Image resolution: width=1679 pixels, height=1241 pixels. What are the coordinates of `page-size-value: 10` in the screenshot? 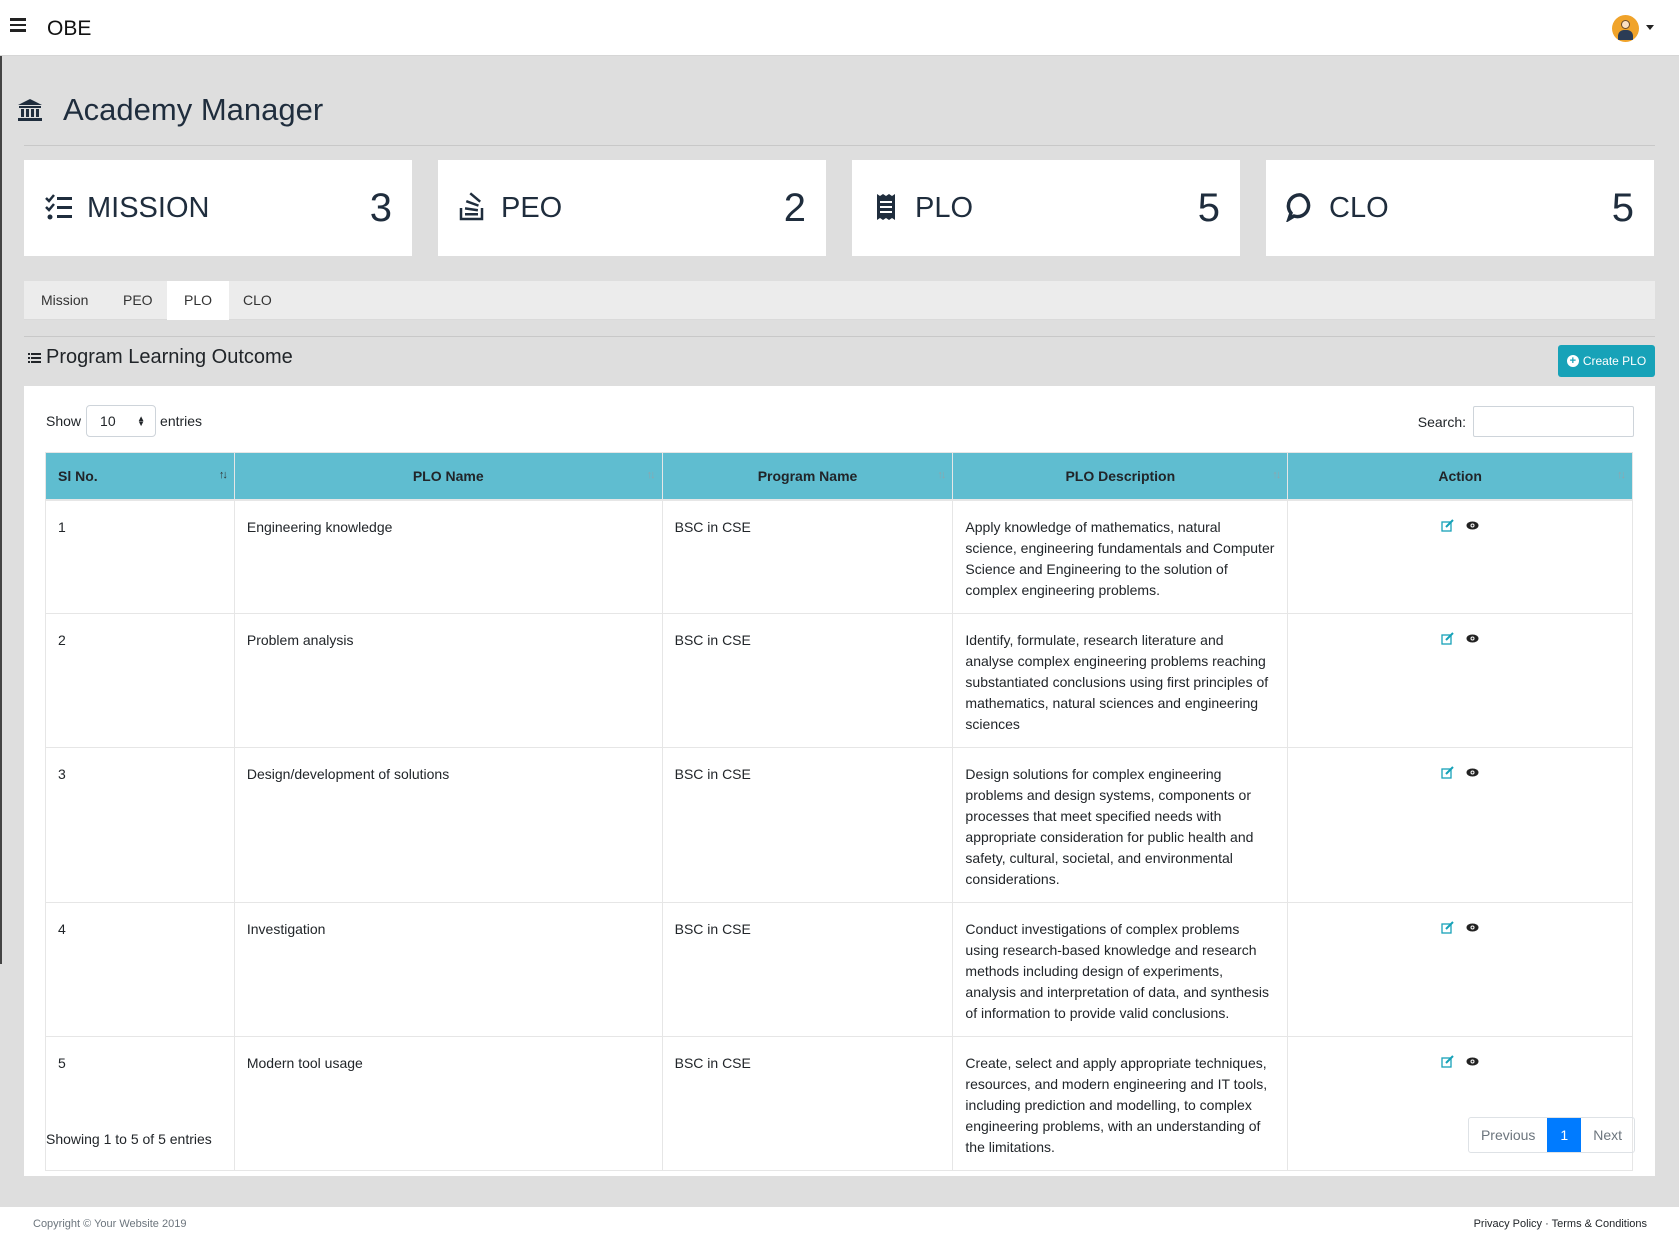 It's located at (108, 421).